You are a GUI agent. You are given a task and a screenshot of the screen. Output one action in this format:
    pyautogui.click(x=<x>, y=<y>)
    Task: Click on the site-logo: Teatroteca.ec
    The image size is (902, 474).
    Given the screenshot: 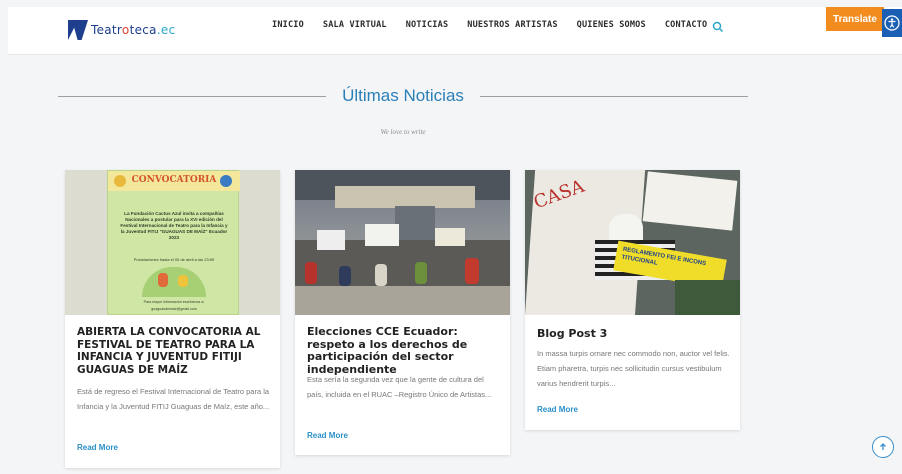 What is the action you would take?
    pyautogui.click(x=122, y=30)
    